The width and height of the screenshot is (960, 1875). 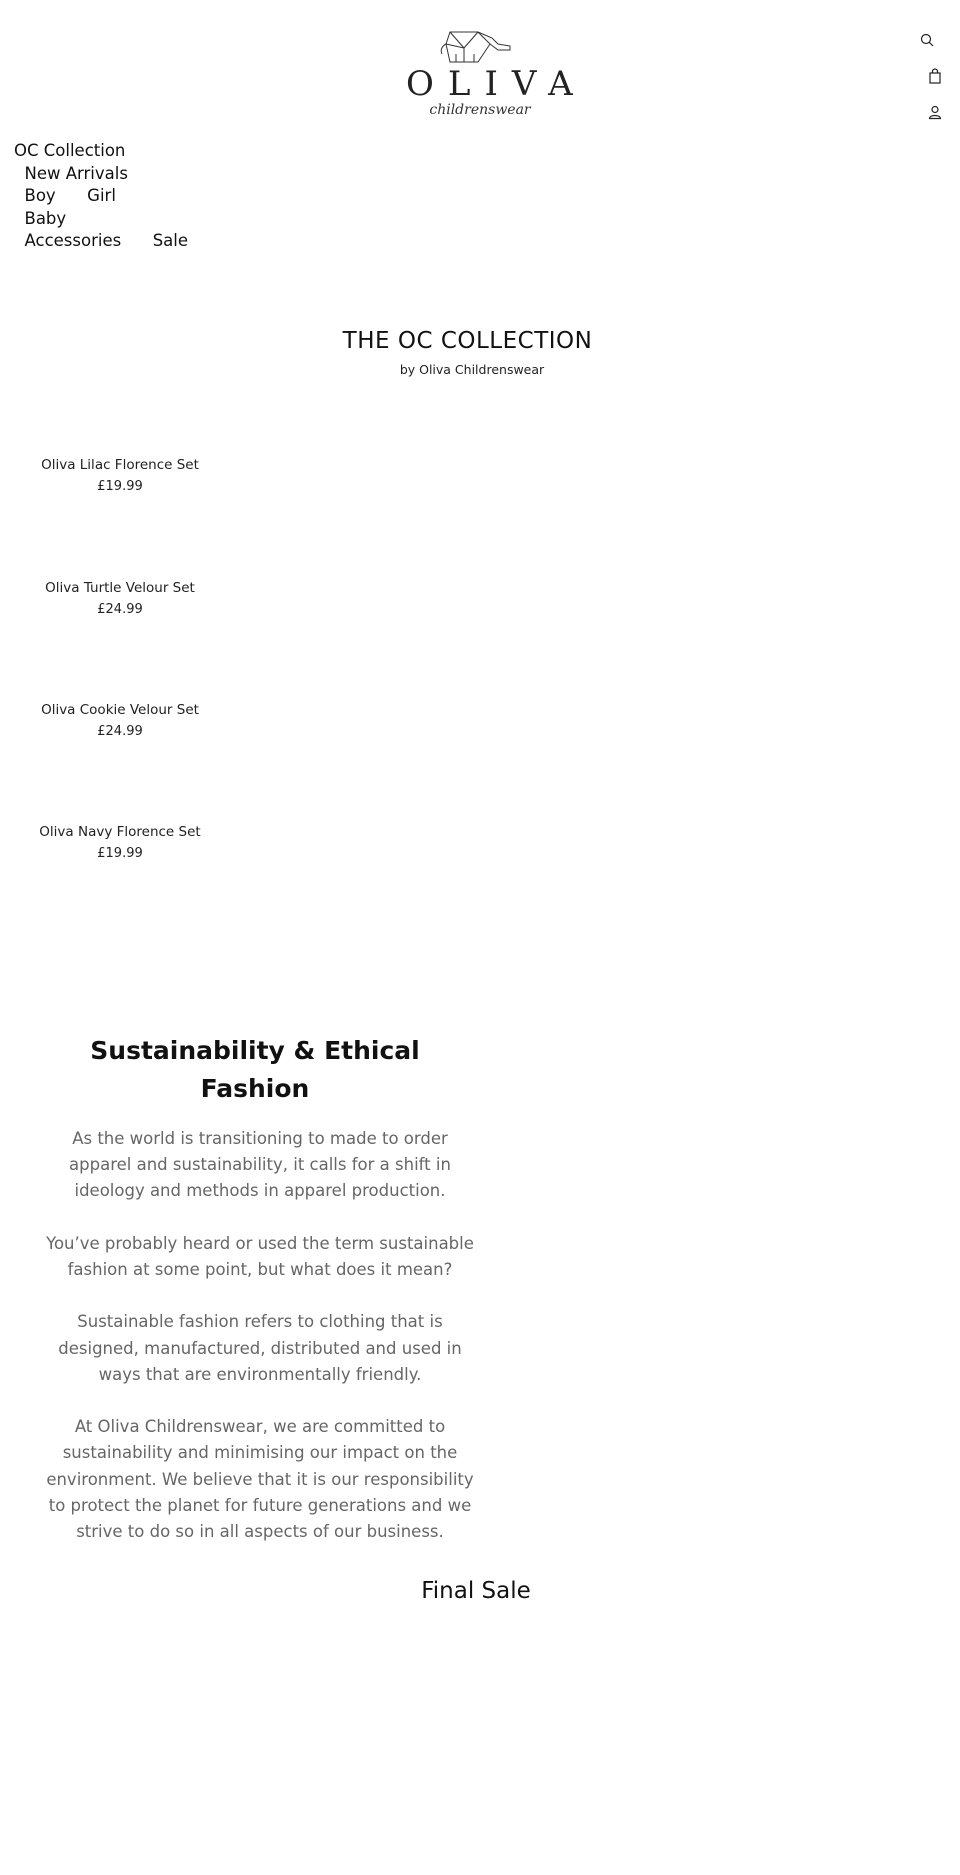 What do you see at coordinates (467, 341) in the screenshot?
I see `collection-title: THE OC COLLECTION` at bounding box center [467, 341].